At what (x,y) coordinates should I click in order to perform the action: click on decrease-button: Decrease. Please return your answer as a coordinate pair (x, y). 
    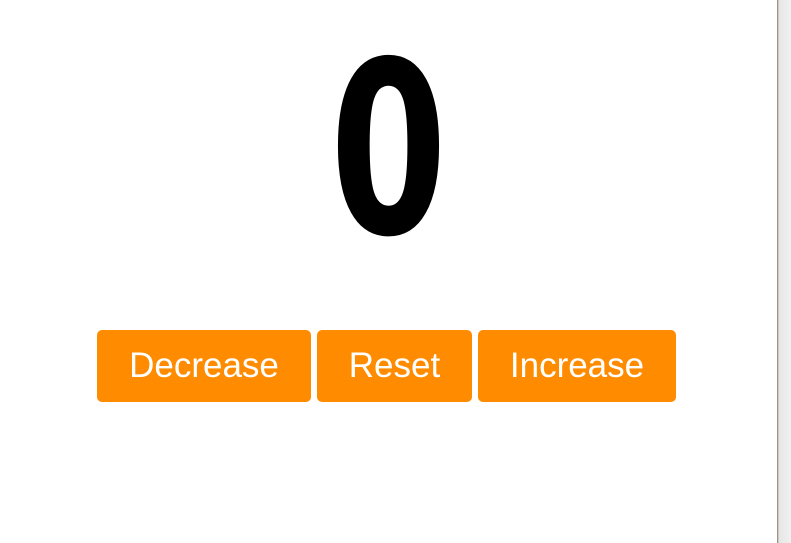
    Looking at the image, I should click on (204, 366).